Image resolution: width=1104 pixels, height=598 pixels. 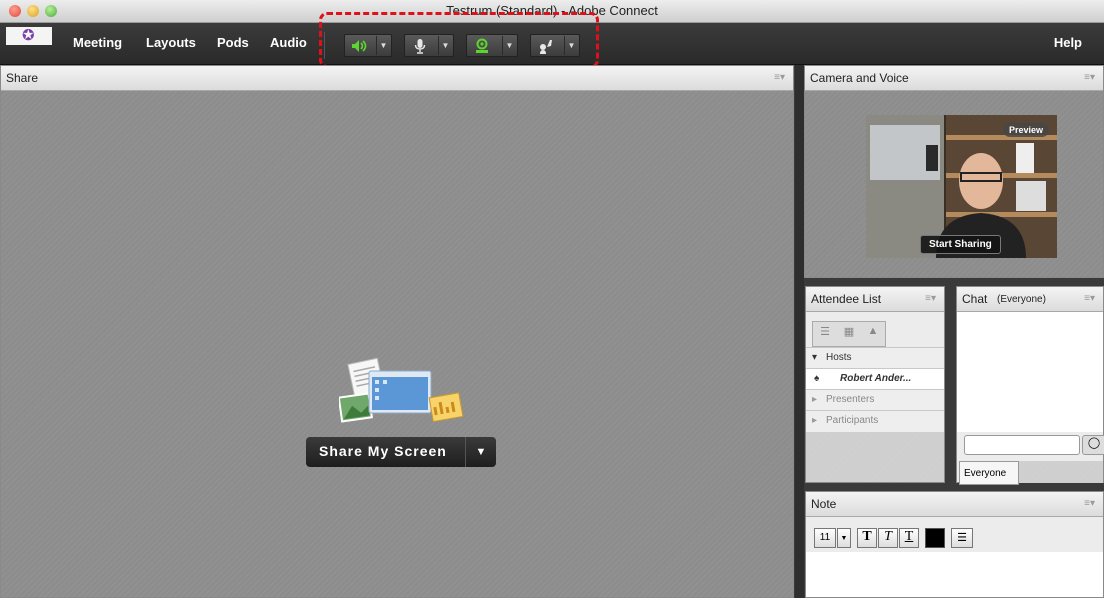 What do you see at coordinates (171, 42) in the screenshot?
I see `menu-layouts: Layouts` at bounding box center [171, 42].